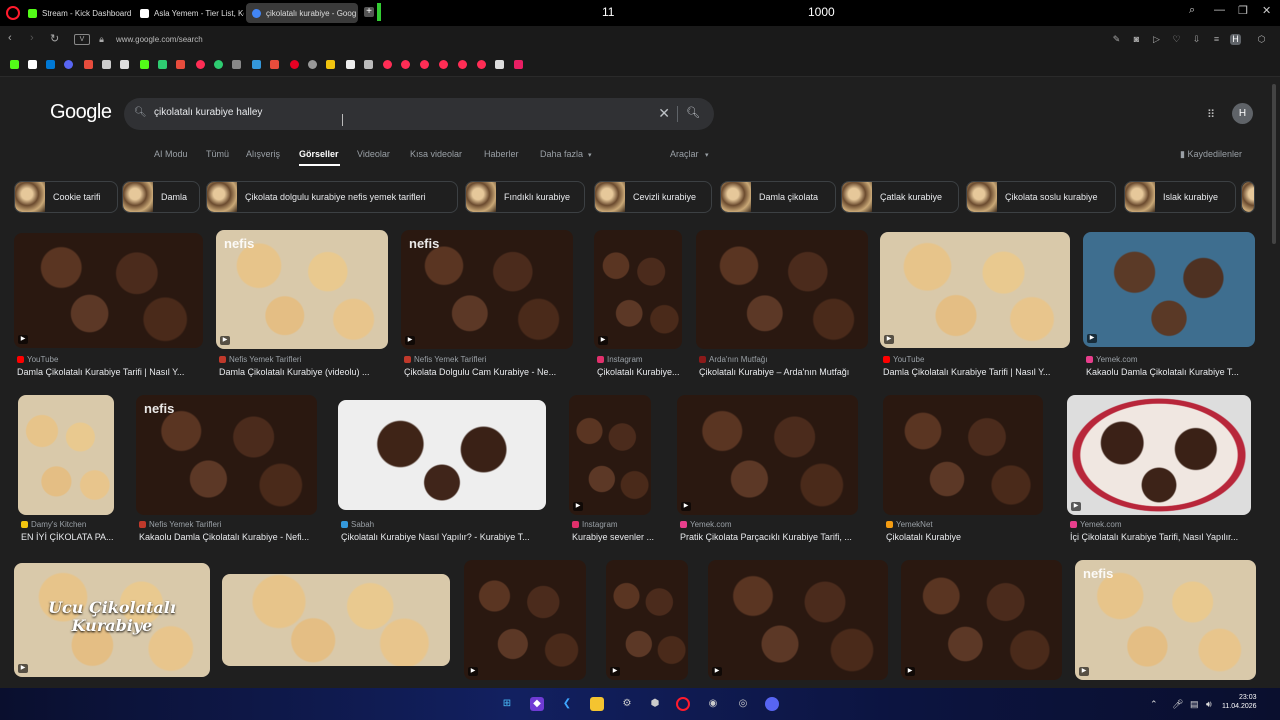 This screenshot has width=1280, height=720. Describe the element at coordinates (1242, 113) in the screenshot. I see `avatar: H` at that location.